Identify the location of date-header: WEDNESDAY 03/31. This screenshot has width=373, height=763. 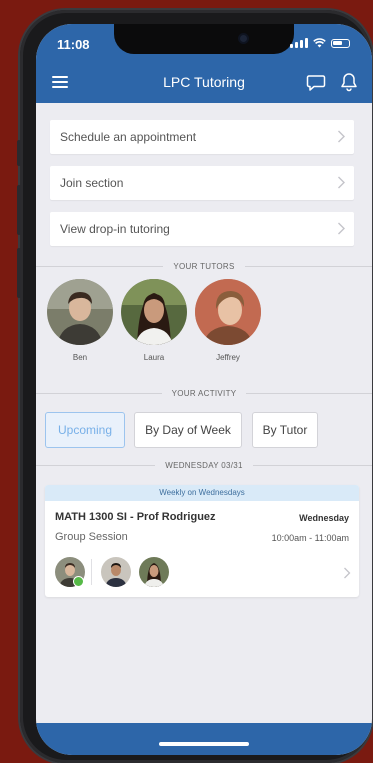
(204, 465).